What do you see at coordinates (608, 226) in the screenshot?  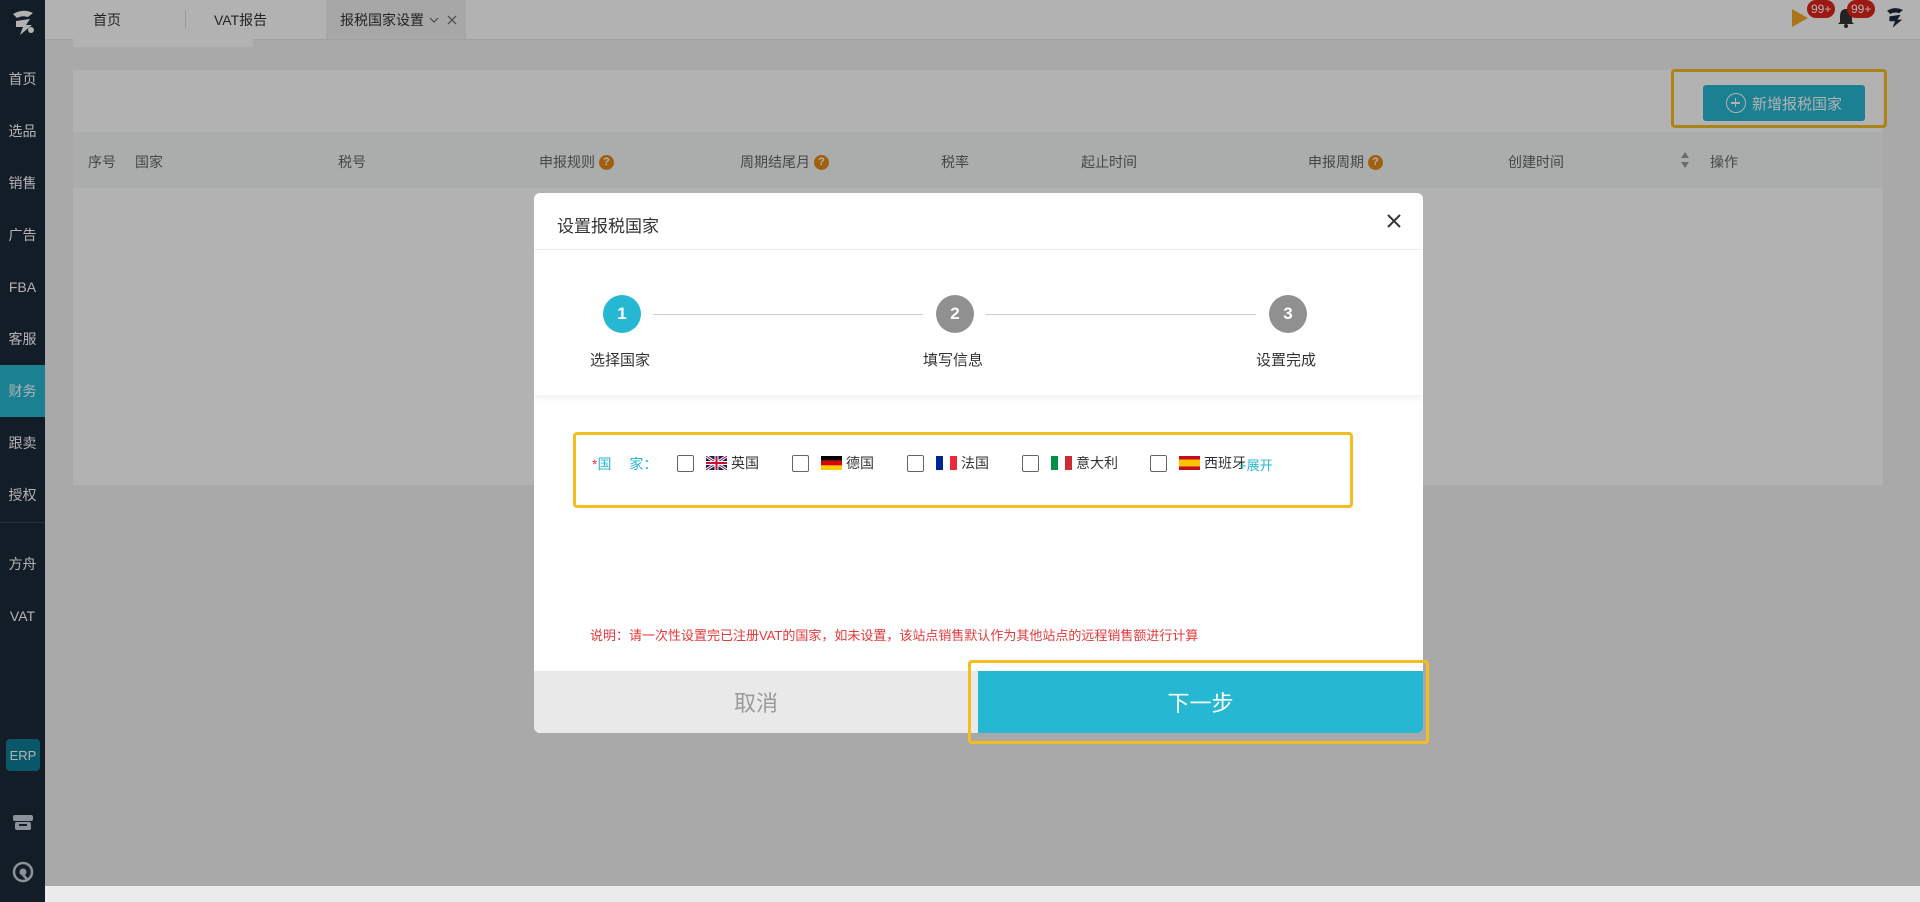 I see `dialog-title: 设置报税国家` at bounding box center [608, 226].